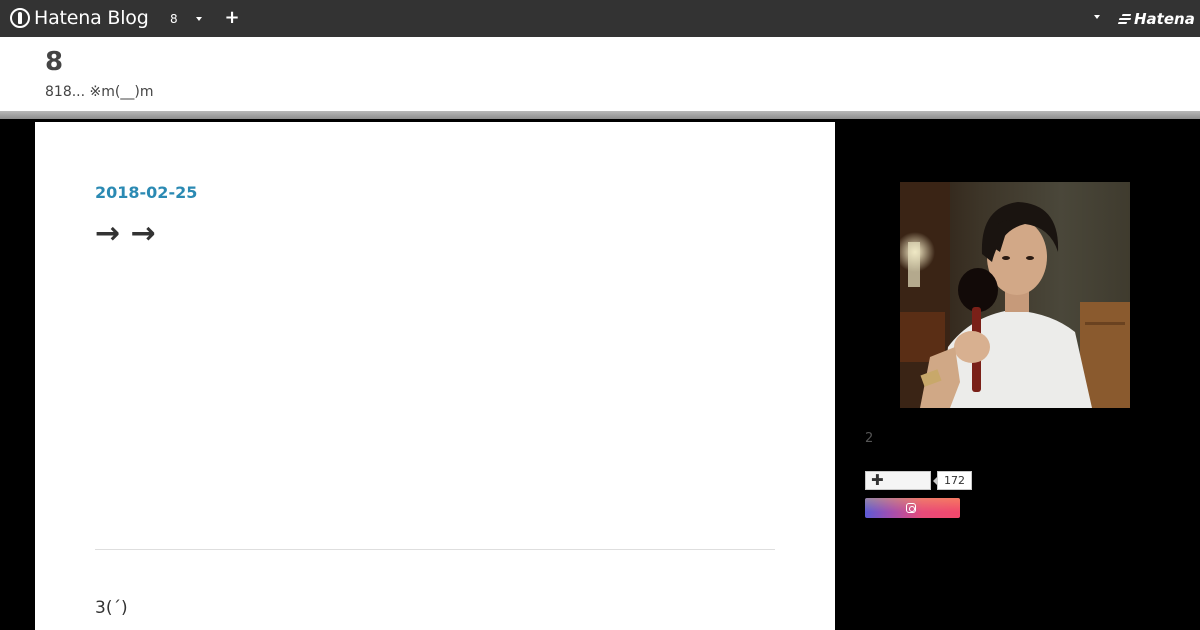  I want to click on blog-switcher: 8, so click(186, 18).